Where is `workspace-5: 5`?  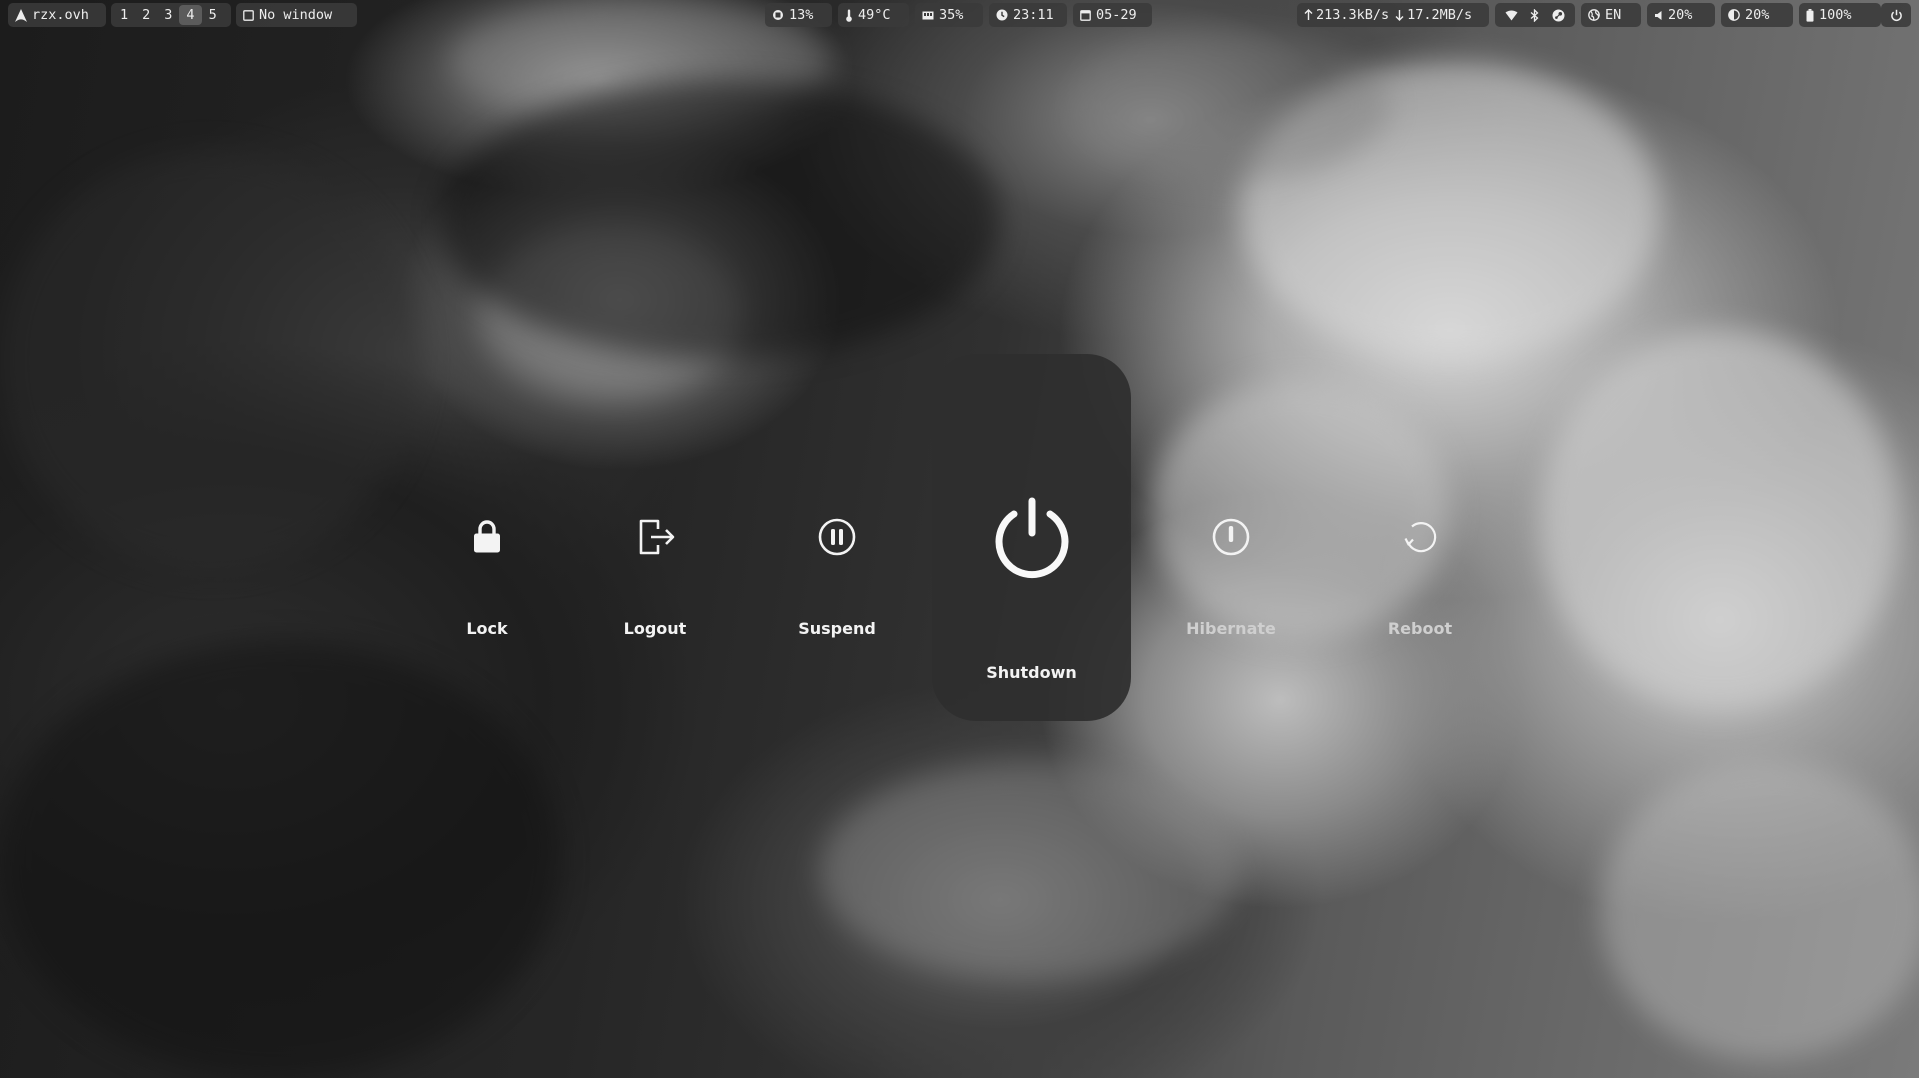 workspace-5: 5 is located at coordinates (213, 15).